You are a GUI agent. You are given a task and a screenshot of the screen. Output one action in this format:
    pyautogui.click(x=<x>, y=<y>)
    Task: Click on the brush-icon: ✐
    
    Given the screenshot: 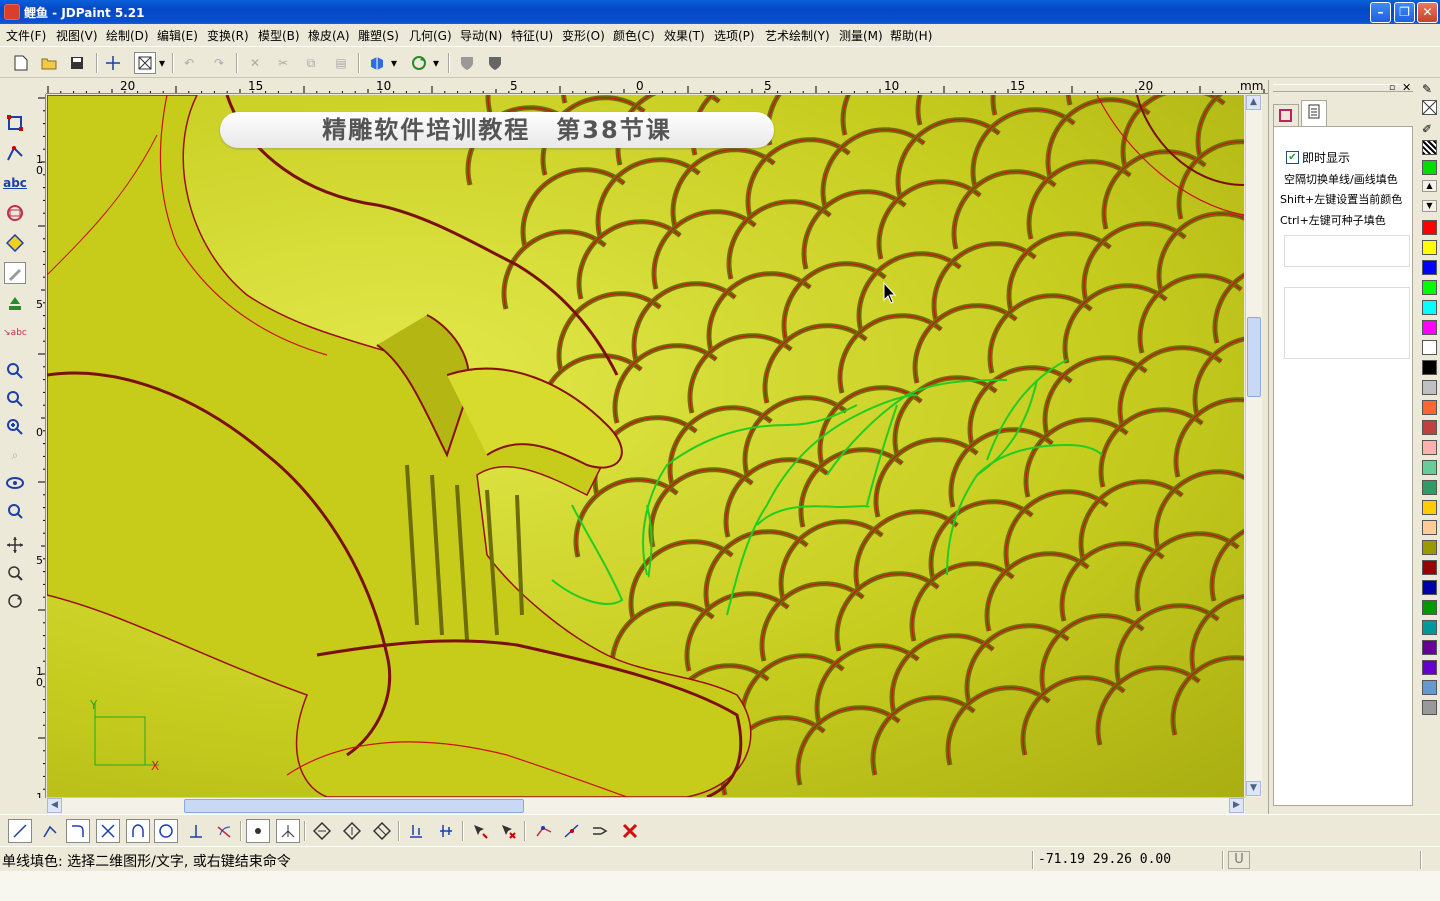 What is the action you would take?
    pyautogui.click(x=1427, y=129)
    